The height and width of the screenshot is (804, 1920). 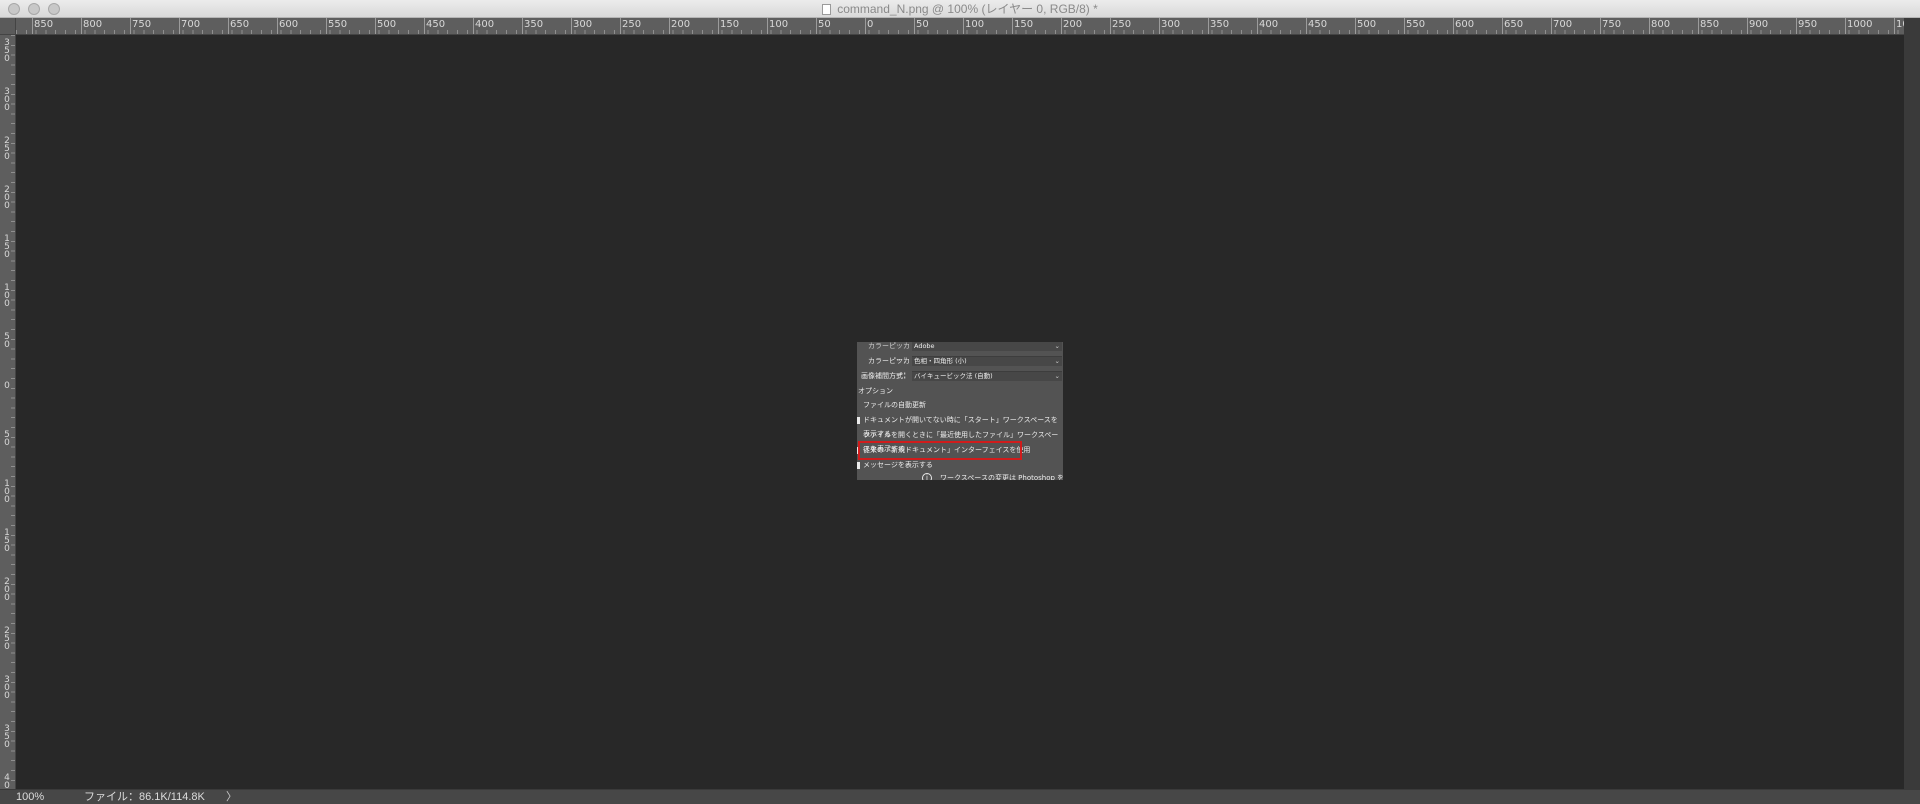 I want to click on option-show-messages: メッセージを表示する, so click(x=960, y=465).